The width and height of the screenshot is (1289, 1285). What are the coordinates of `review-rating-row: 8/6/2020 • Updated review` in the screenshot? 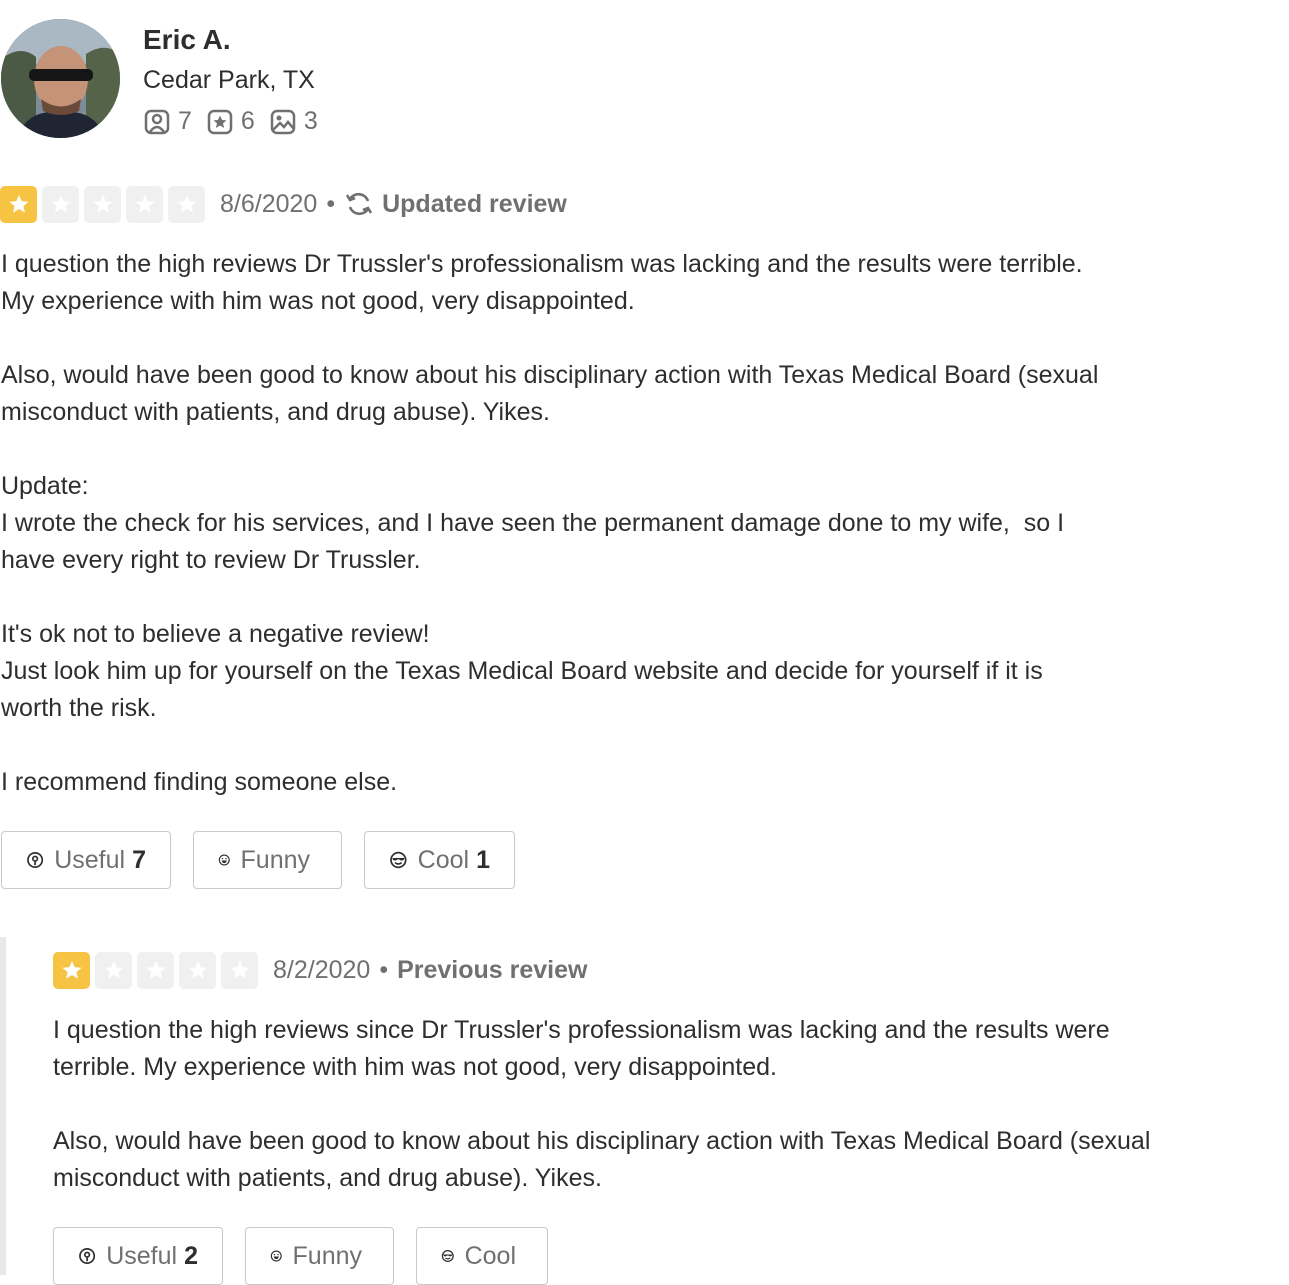 It's located at (283, 204).